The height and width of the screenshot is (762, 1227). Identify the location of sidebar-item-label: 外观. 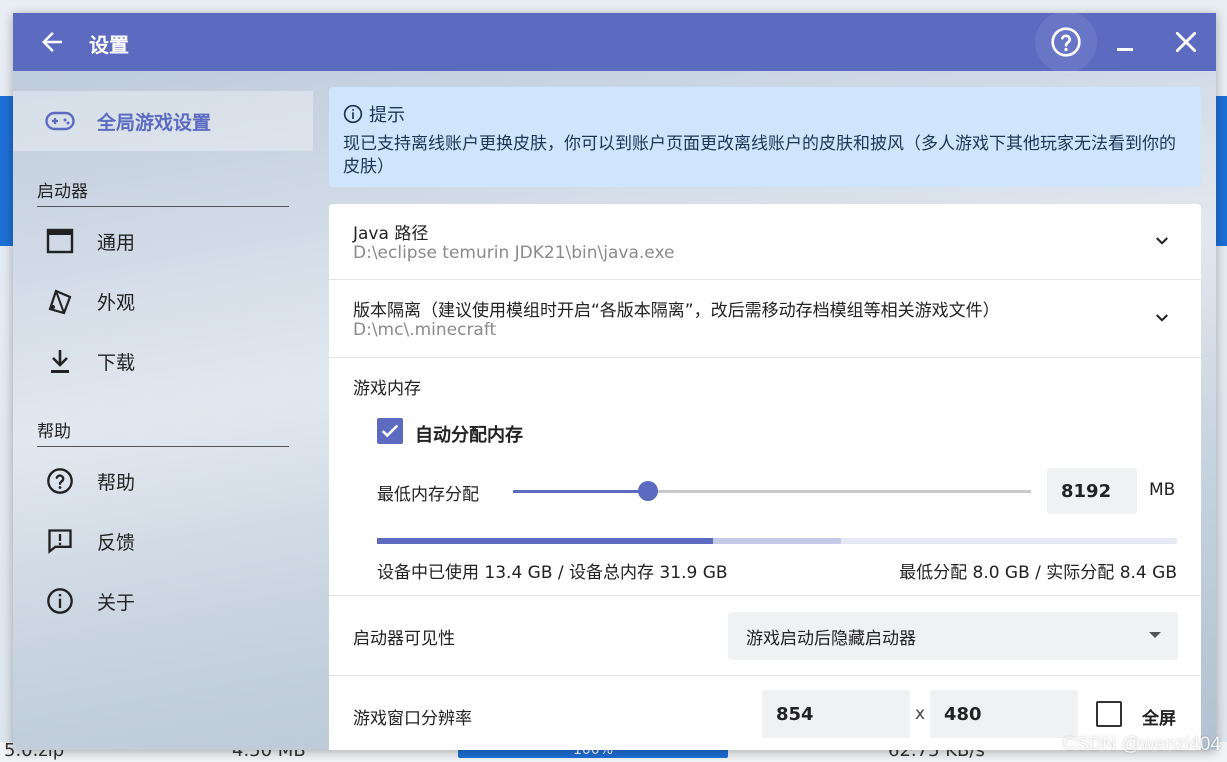
(116, 302).